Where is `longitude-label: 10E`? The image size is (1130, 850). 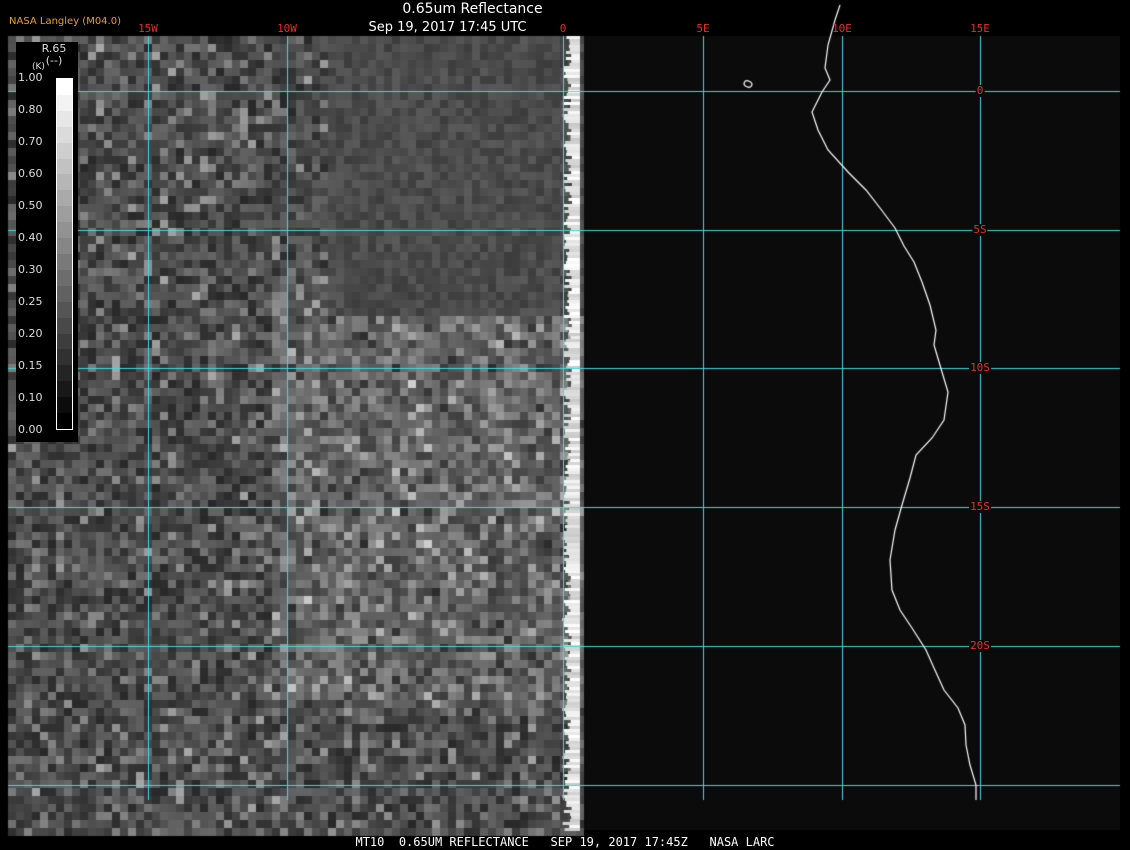
longitude-label: 10E is located at coordinates (842, 28).